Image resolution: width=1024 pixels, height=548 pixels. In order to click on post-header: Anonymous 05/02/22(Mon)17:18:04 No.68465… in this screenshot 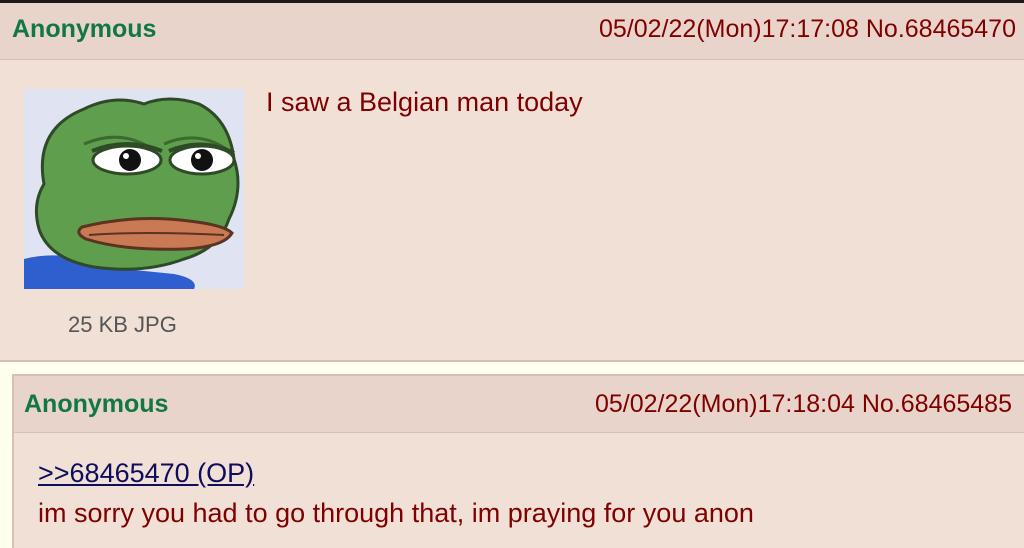, I will do `click(519, 404)`.